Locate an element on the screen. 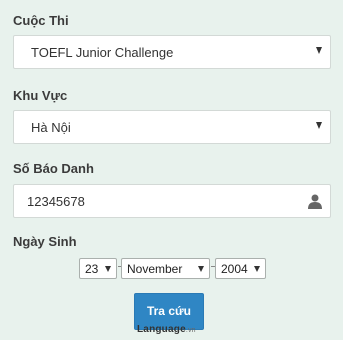 This screenshot has width=343, height=340. dob-month-select: November is located at coordinates (165, 268).